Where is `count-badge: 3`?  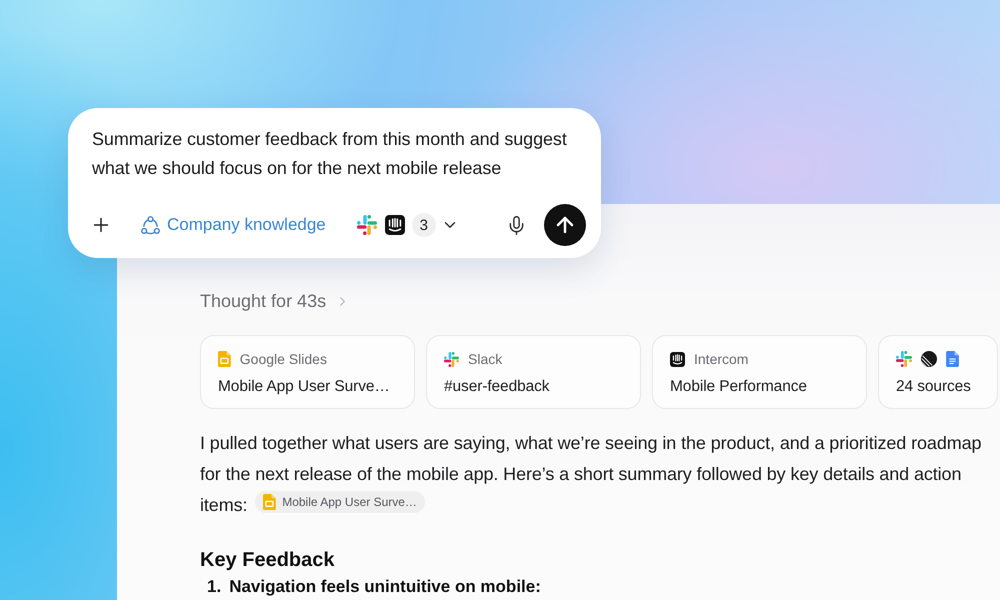 count-badge: 3 is located at coordinates (424, 225).